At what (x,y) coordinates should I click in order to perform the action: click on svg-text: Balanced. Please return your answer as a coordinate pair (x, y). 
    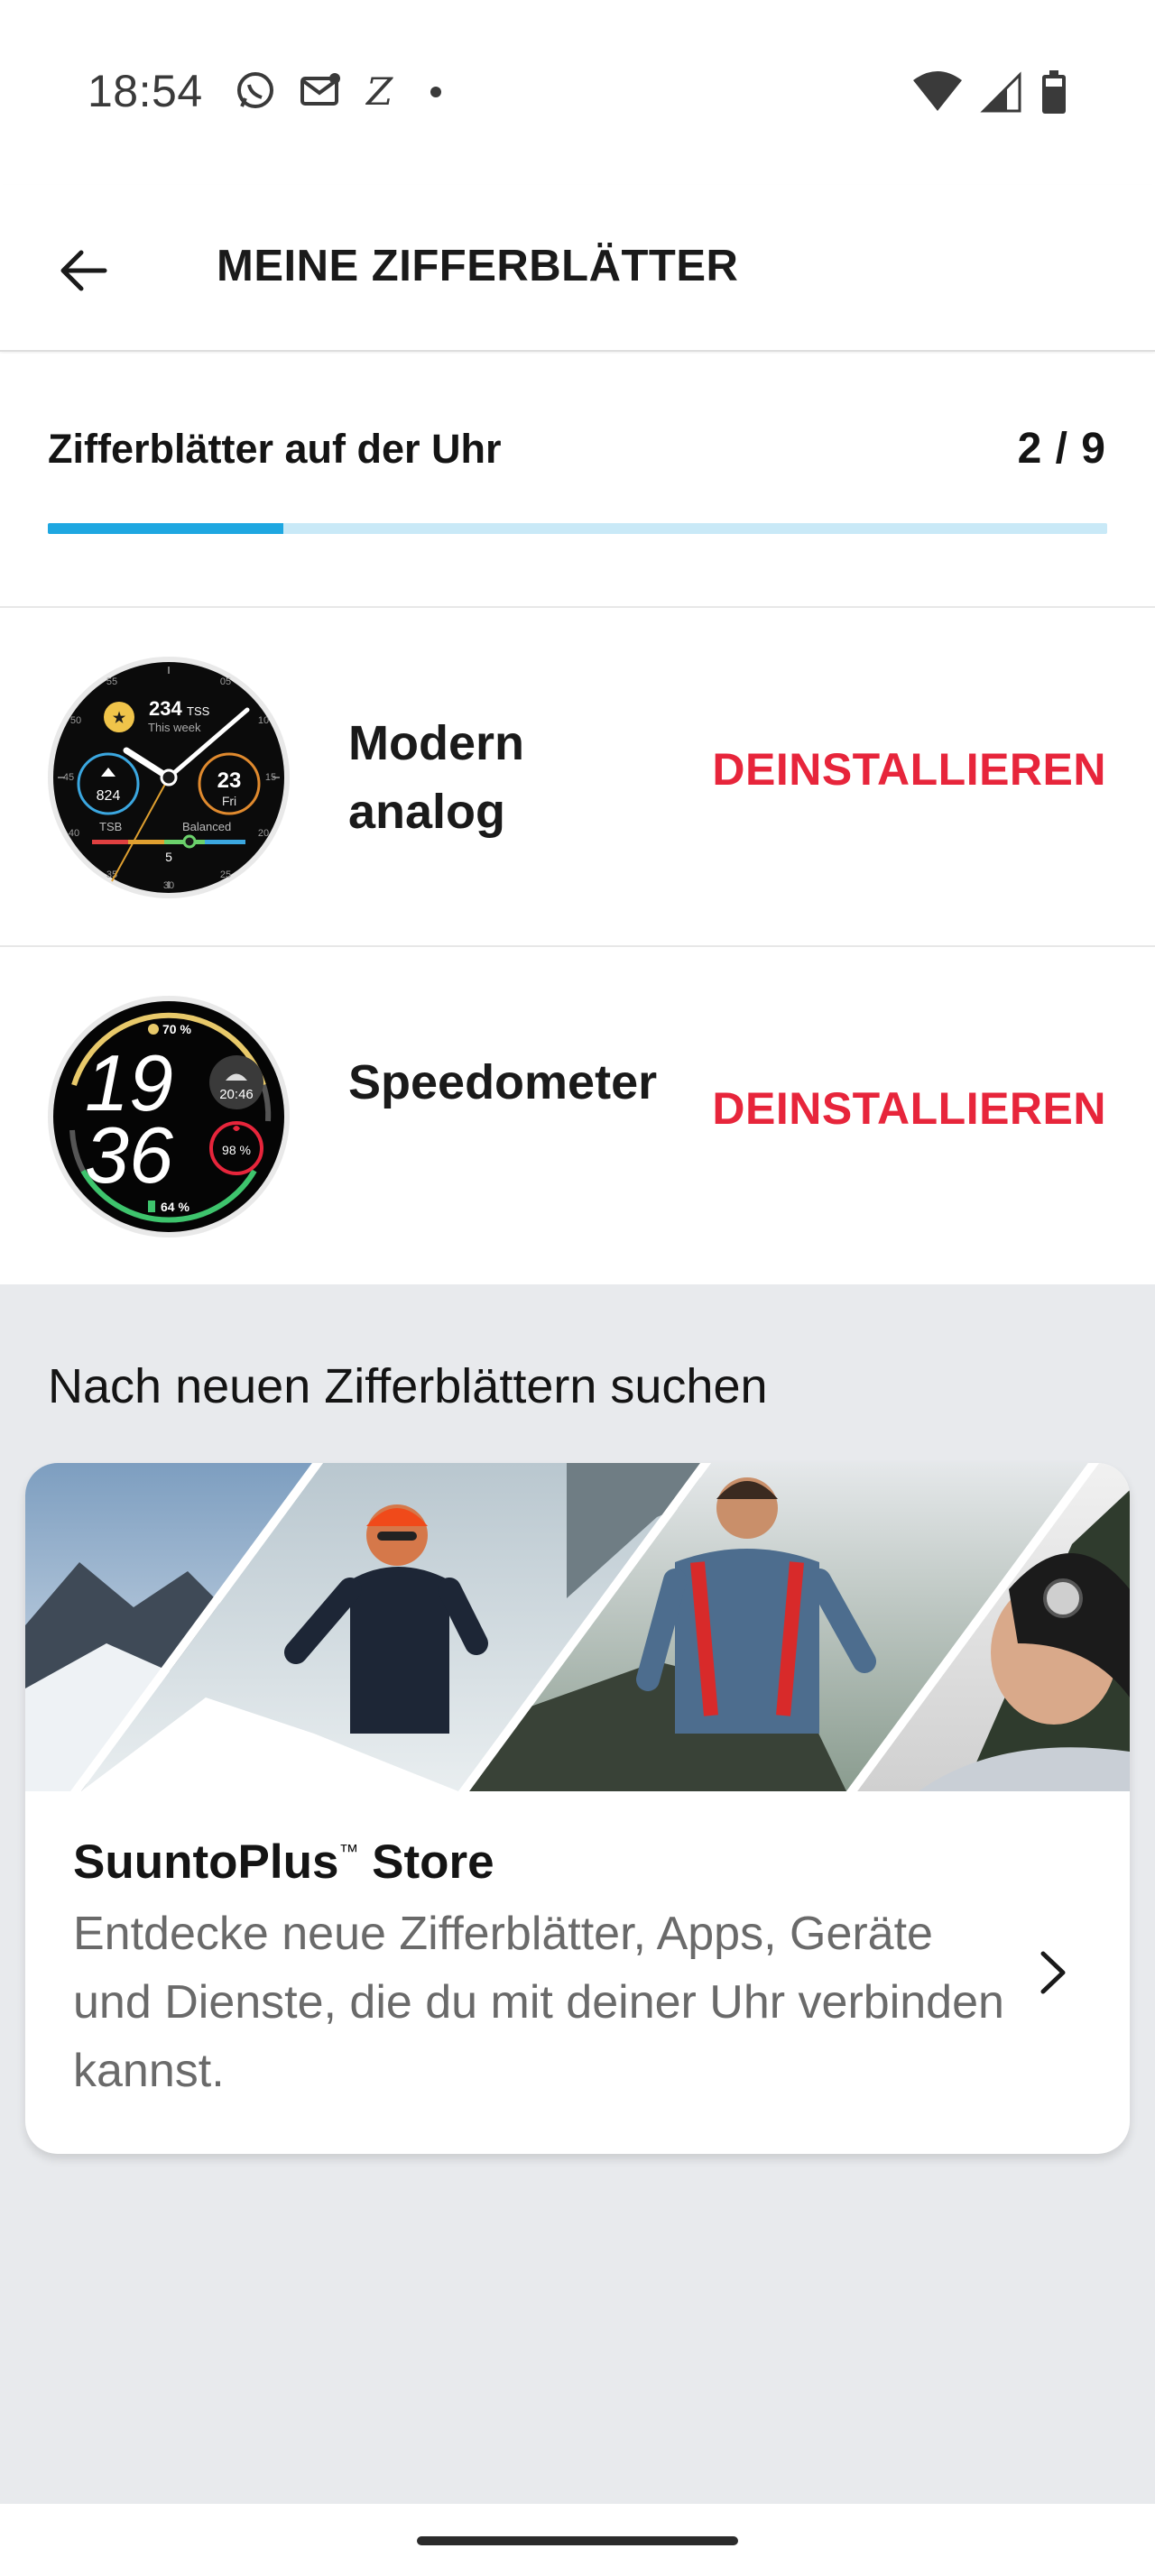
    Looking at the image, I should click on (206, 826).